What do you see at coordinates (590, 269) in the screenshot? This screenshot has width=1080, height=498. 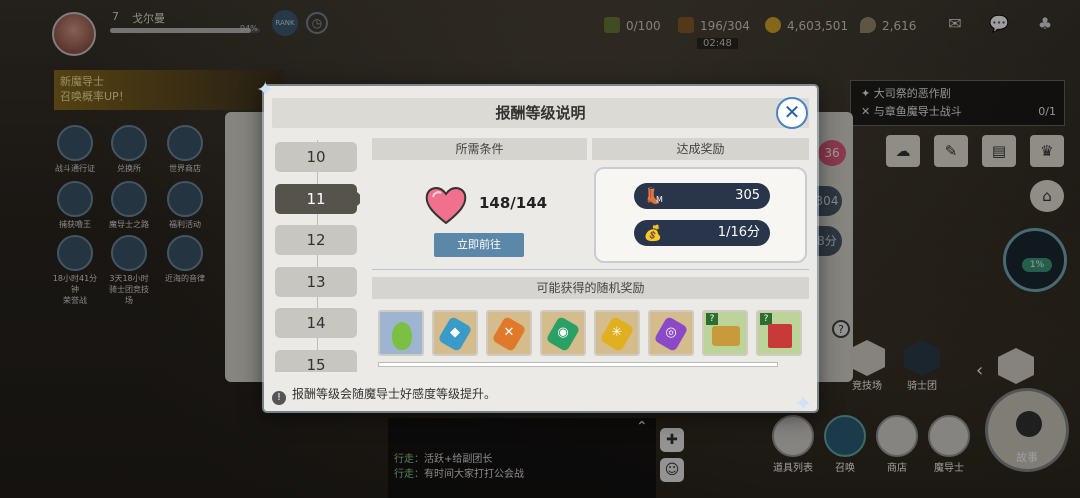 I see `section-divider` at bounding box center [590, 269].